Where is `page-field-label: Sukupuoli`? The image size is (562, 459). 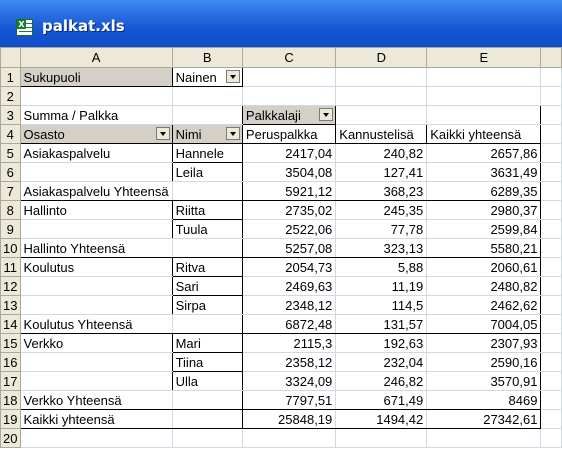
page-field-label: Sukupuoli is located at coordinates (96, 77).